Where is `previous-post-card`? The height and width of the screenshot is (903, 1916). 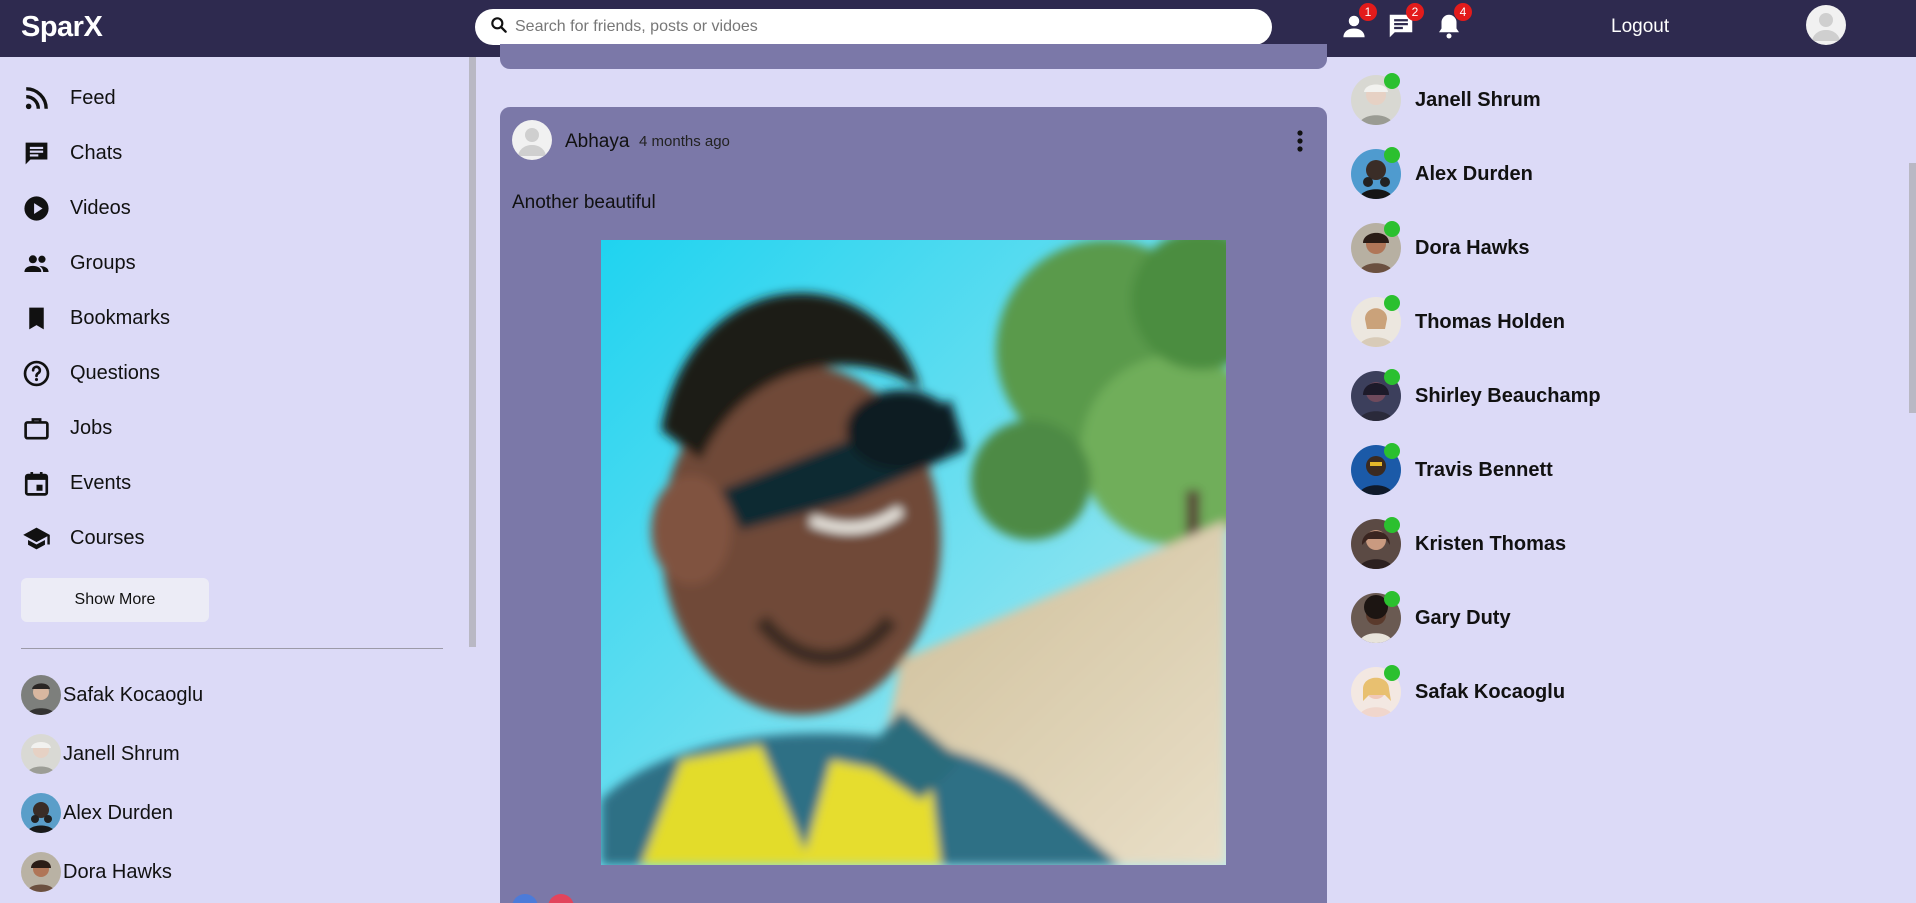
previous-post-card is located at coordinates (913, 56).